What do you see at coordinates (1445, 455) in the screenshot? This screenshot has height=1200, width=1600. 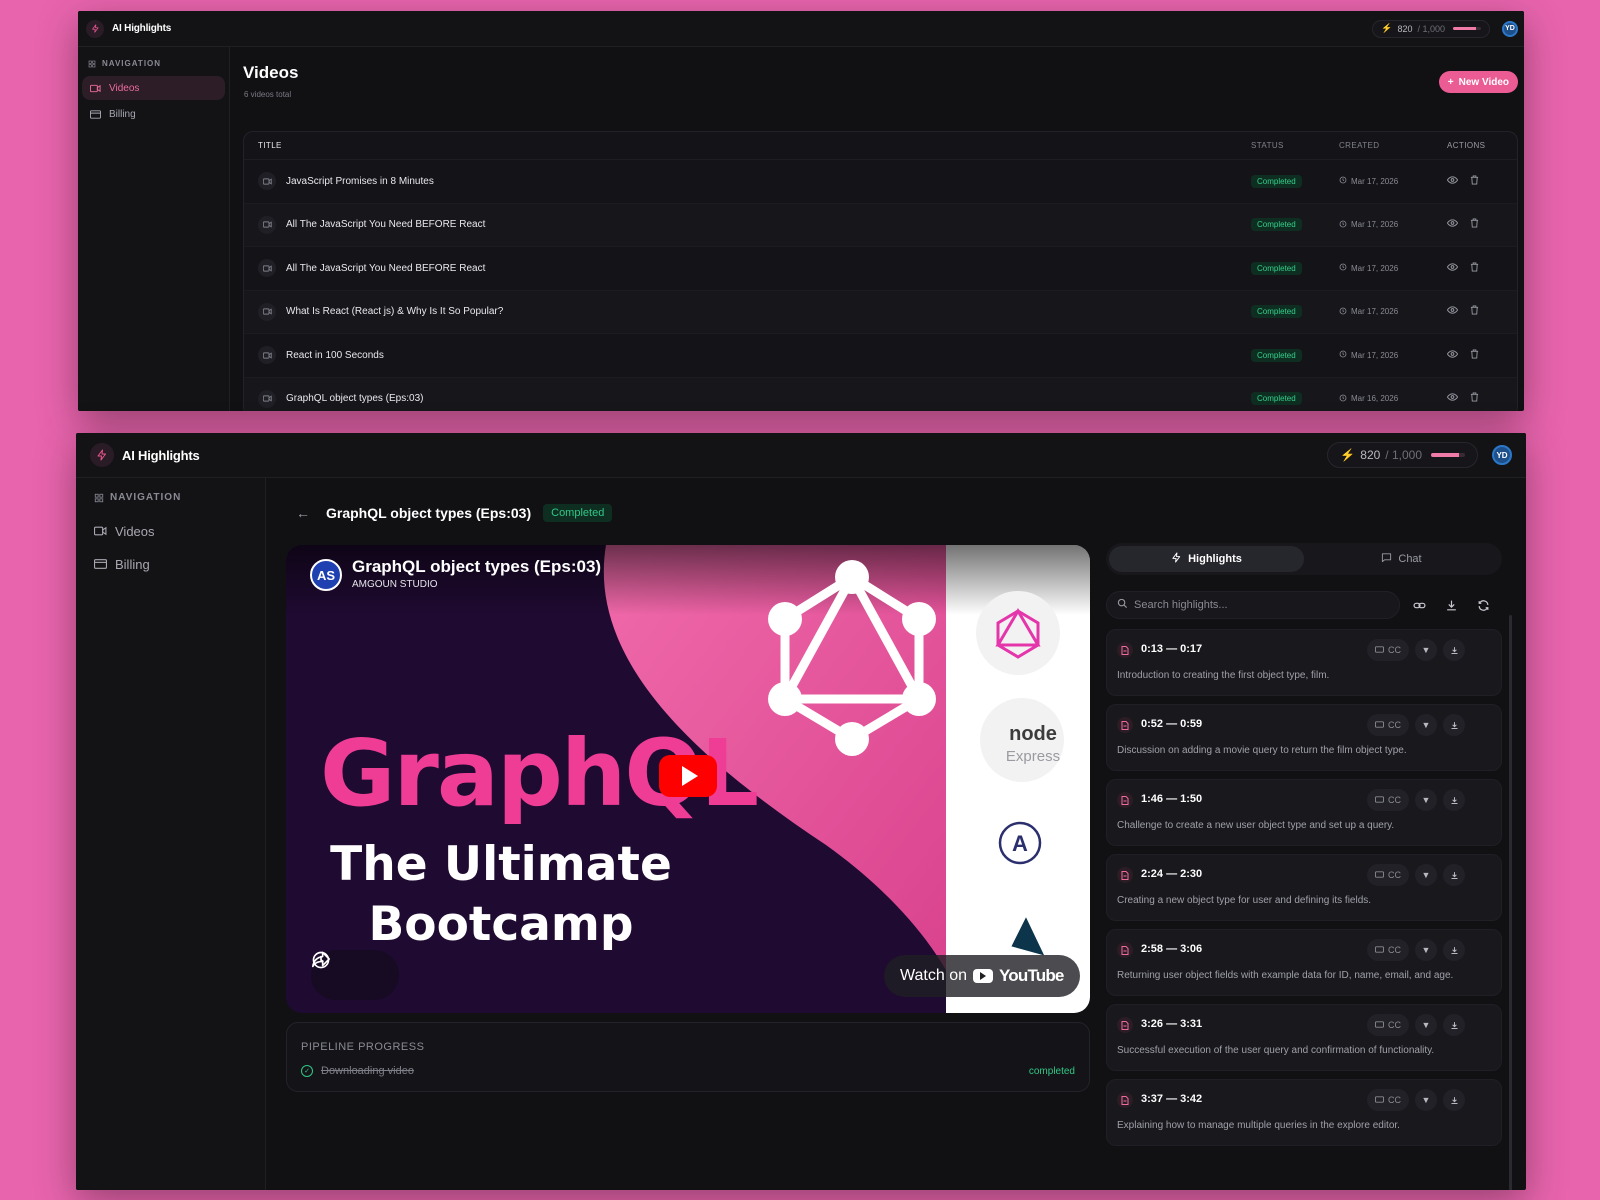 I see `credits-bar-fill` at bounding box center [1445, 455].